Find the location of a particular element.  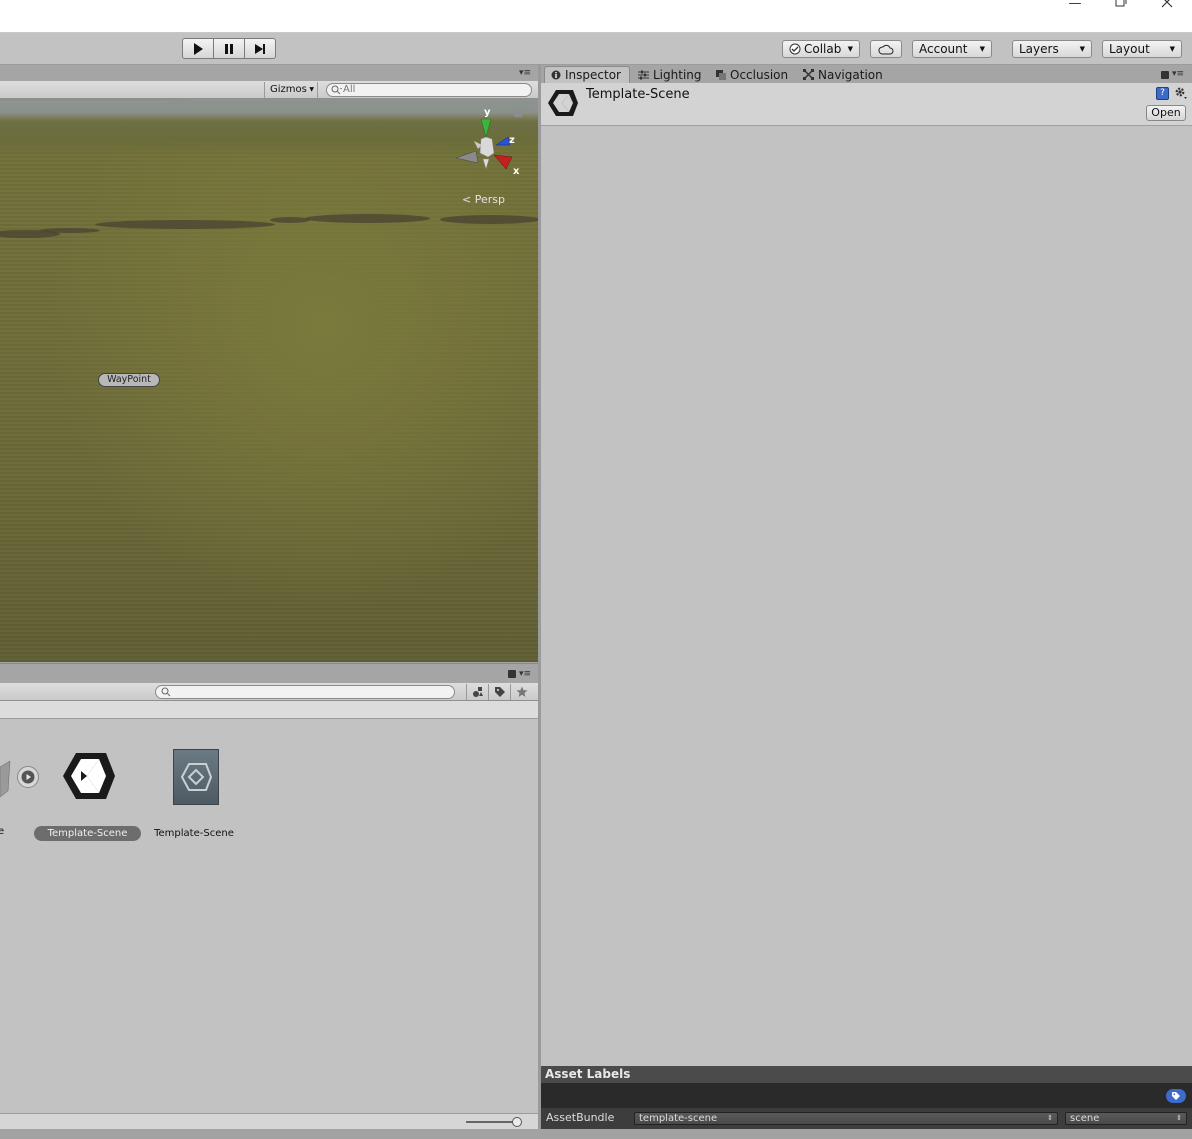

asset-bundle-row: AssetBundle template-scene ⇕ scene ⇕ is located at coordinates (866, 1118).